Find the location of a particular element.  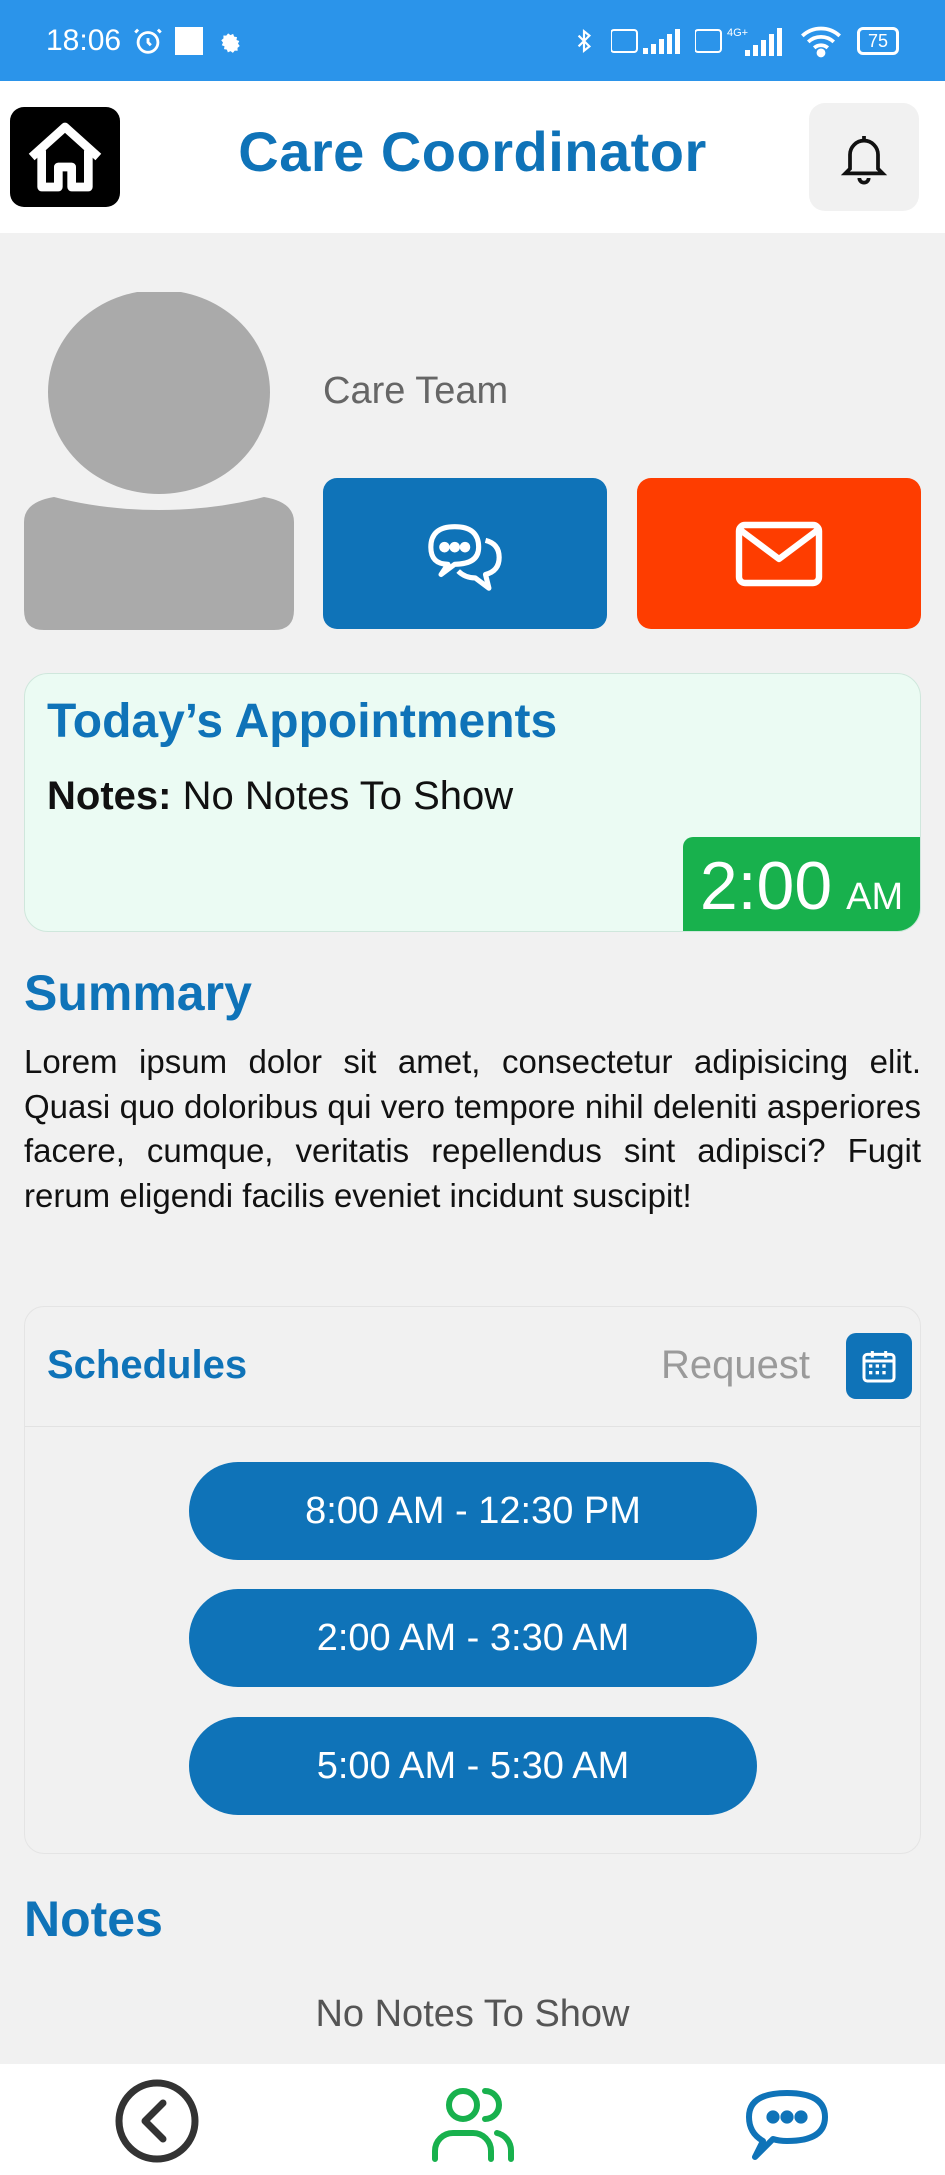

appointment-time-badge: 2:00 AM is located at coordinates (801, 884).